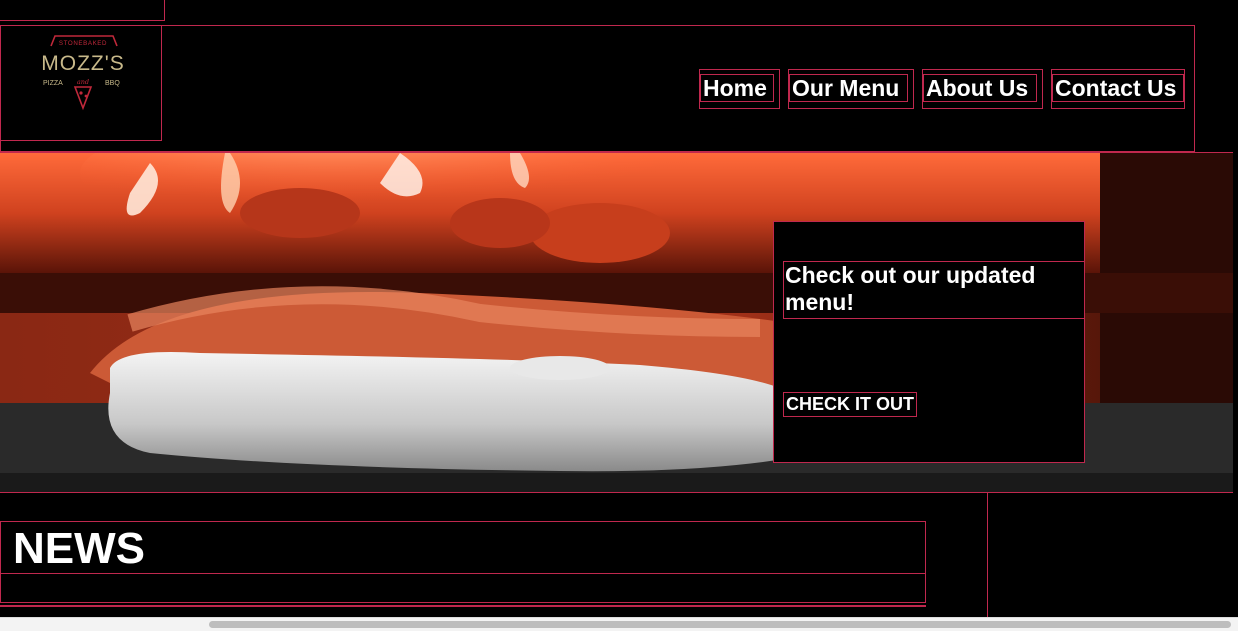 The width and height of the screenshot is (1238, 631). Describe the element at coordinates (850, 404) in the screenshot. I see `check-it-out-button: CHECK IT OUT` at that location.